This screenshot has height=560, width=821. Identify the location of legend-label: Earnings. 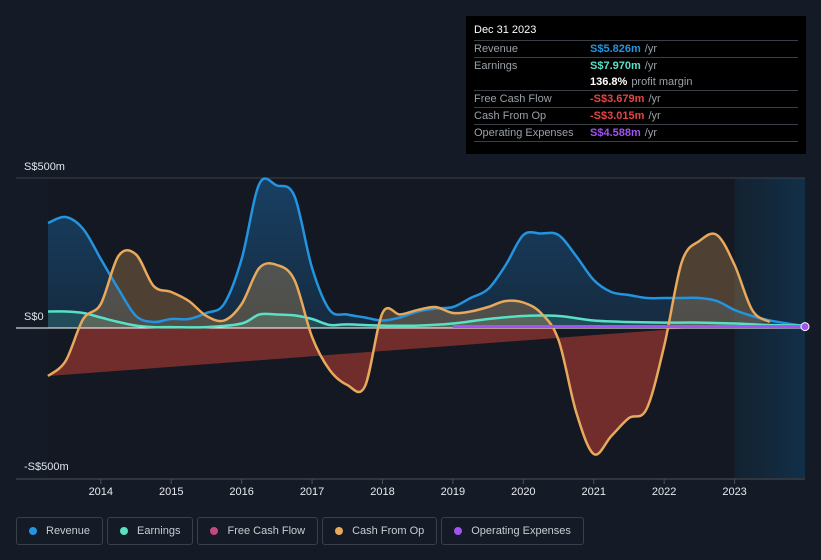
(159, 531).